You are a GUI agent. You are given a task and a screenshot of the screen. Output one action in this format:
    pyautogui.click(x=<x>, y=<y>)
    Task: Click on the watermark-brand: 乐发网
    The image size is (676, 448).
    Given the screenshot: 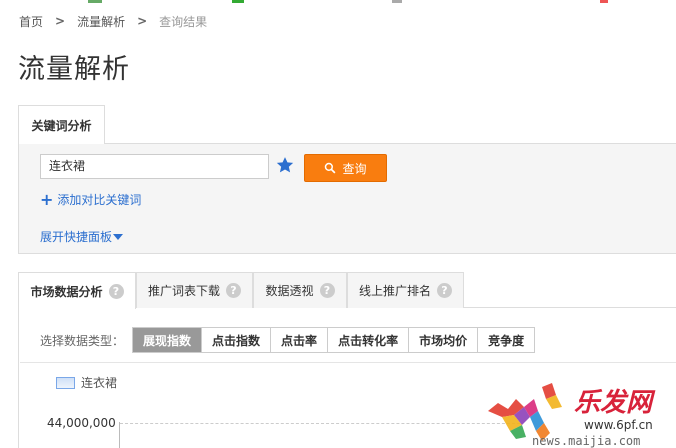 What is the action you would take?
    pyautogui.click(x=615, y=403)
    